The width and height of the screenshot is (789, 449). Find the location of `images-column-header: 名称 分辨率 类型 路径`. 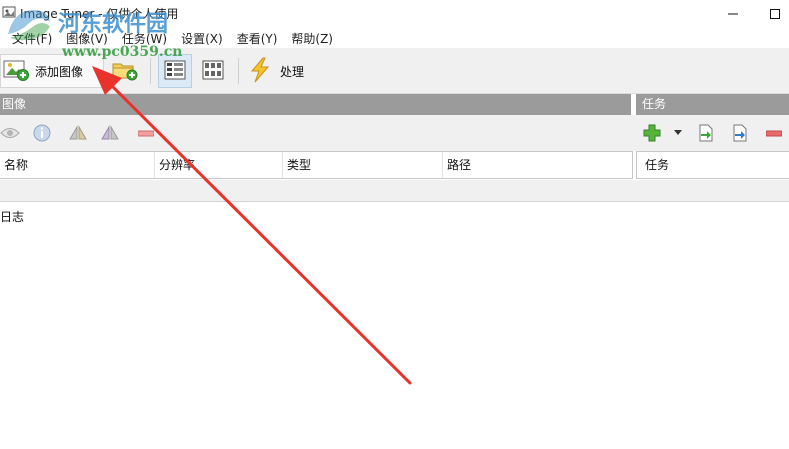

images-column-header: 名称 分辨率 类型 路径 is located at coordinates (316, 165).